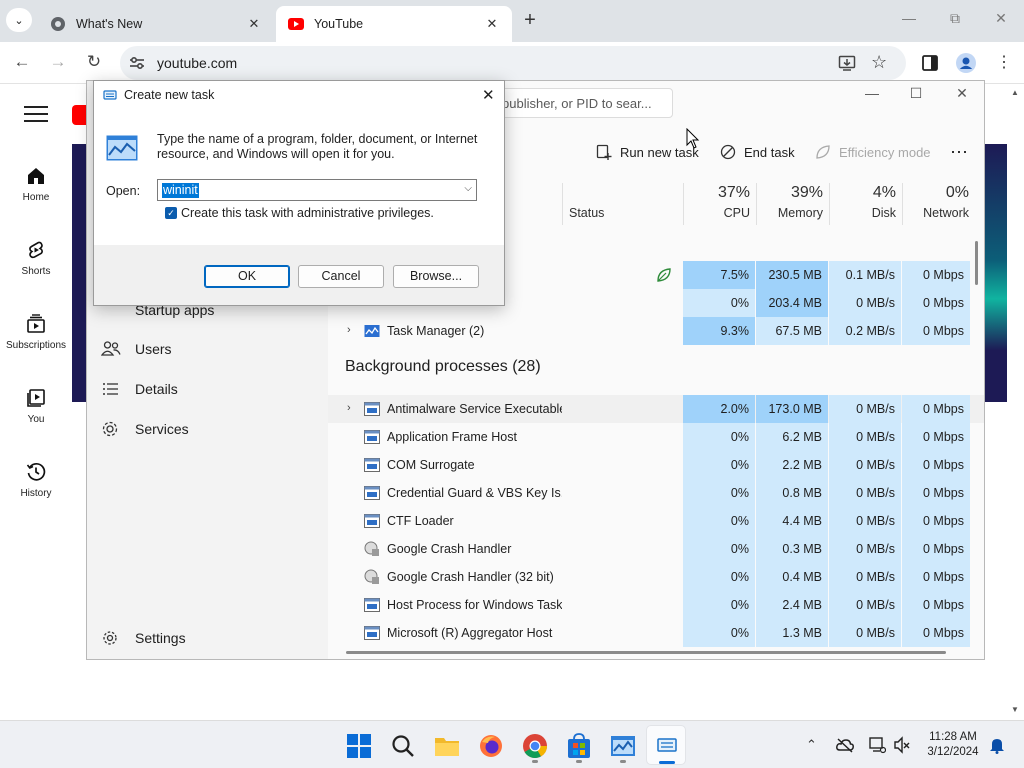  What do you see at coordinates (1015, 92) in the screenshot?
I see `scroll-up-arrow-icon: ▲` at bounding box center [1015, 92].